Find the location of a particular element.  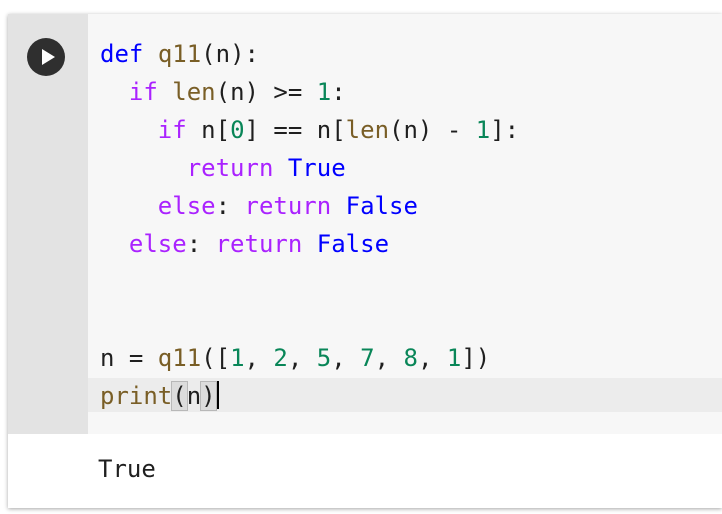

code-line: print(n) is located at coordinates (309, 396).